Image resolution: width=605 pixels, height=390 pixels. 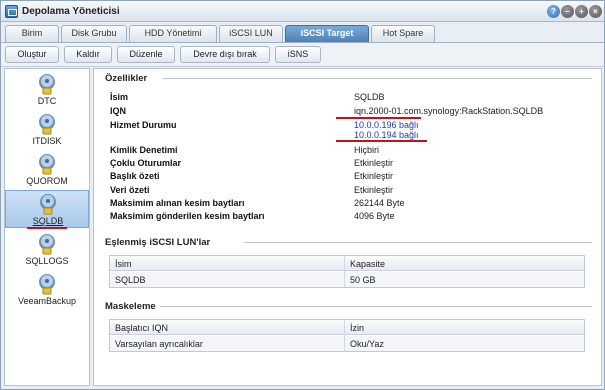 I want to click on window-title: Depolama Yöneticisi, so click(x=71, y=11).